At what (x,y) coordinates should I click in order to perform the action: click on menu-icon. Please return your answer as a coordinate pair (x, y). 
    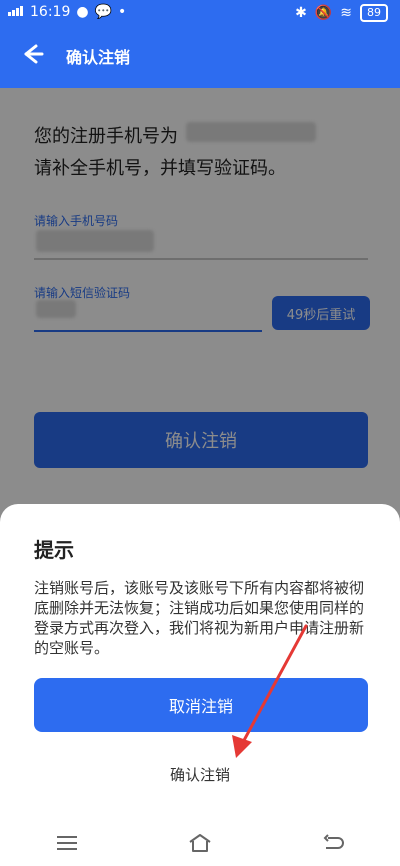
    Looking at the image, I should click on (67, 843).